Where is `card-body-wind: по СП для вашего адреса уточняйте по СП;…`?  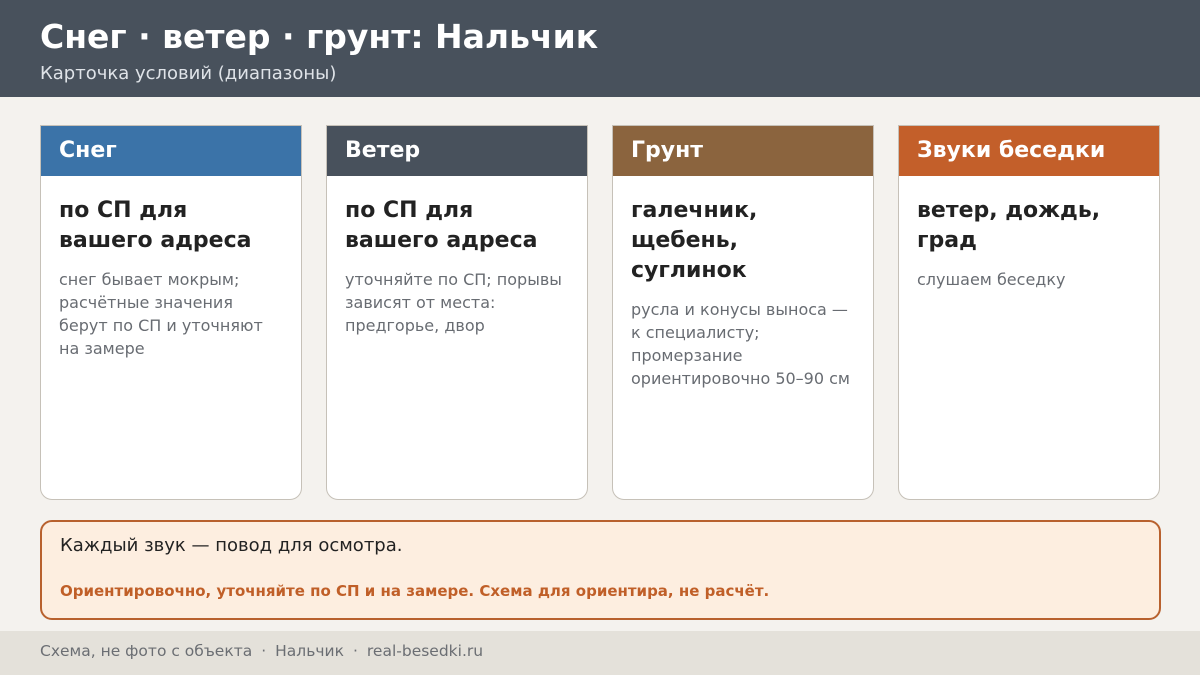 card-body-wind: по СП для вашего адреса уточняйте по СП;… is located at coordinates (457, 256).